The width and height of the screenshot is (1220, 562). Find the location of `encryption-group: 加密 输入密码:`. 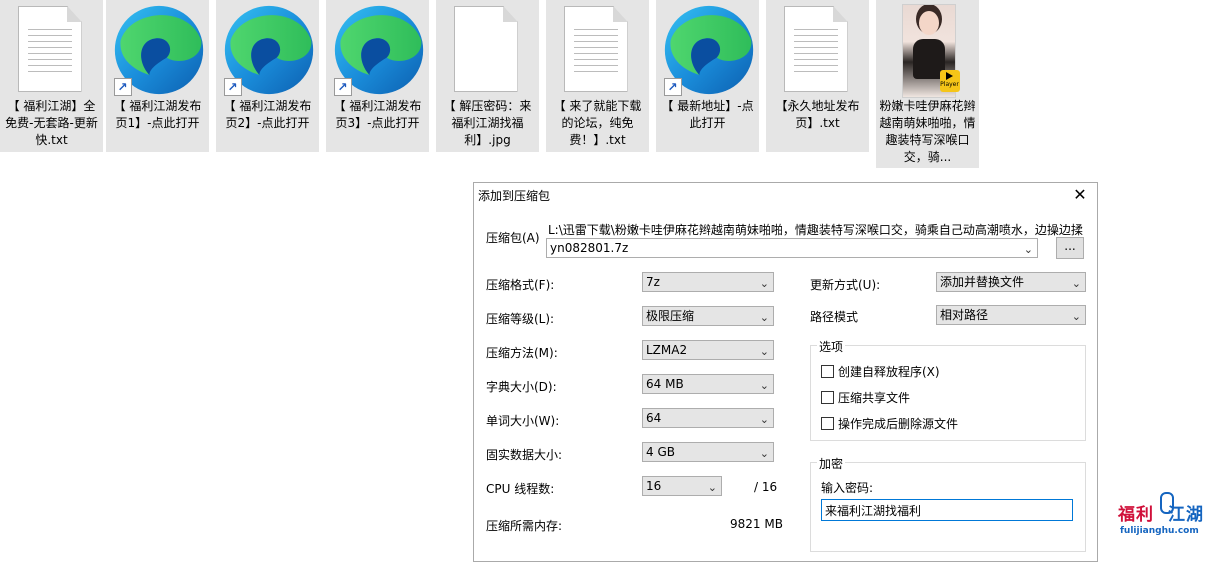

encryption-group: 加密 输入密码: is located at coordinates (948, 503).